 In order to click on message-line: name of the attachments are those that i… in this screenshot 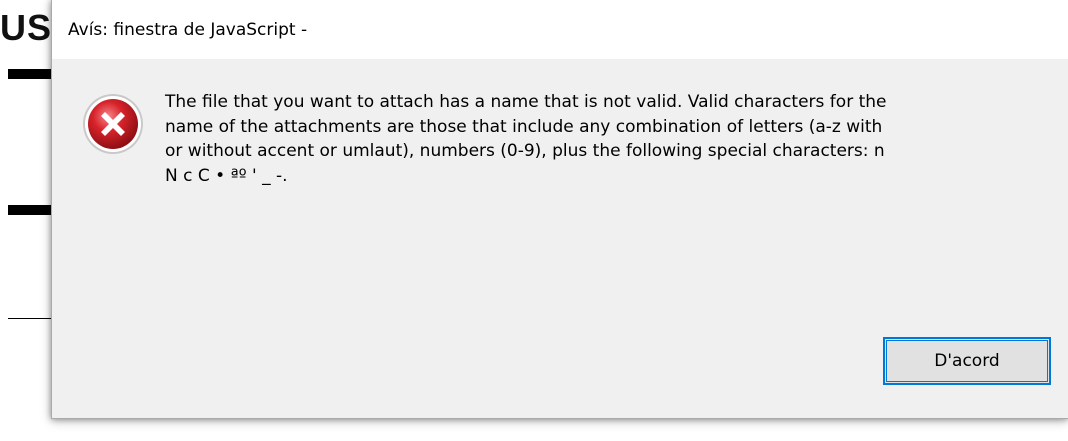, I will do `click(524, 126)`.